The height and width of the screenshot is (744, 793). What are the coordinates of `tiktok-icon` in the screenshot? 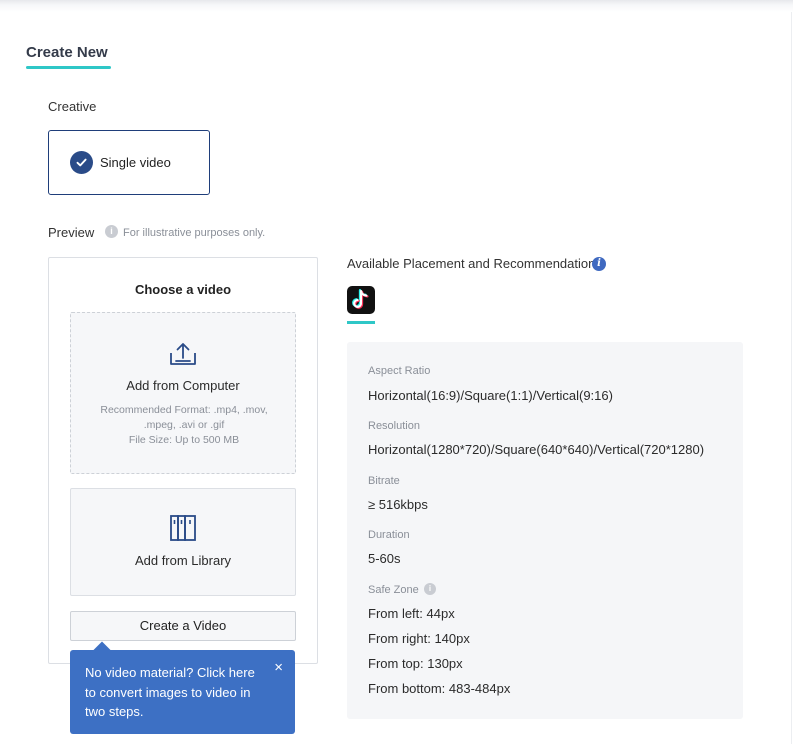 It's located at (361, 300).